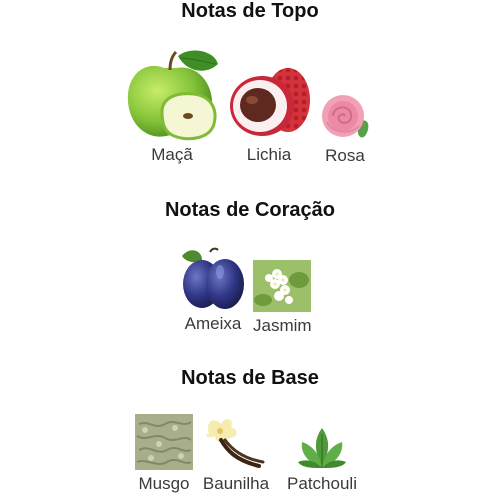 The height and width of the screenshot is (500, 500). What do you see at coordinates (250, 210) in the screenshot?
I see `section-title-heart-notes: Notas de Coração` at bounding box center [250, 210].